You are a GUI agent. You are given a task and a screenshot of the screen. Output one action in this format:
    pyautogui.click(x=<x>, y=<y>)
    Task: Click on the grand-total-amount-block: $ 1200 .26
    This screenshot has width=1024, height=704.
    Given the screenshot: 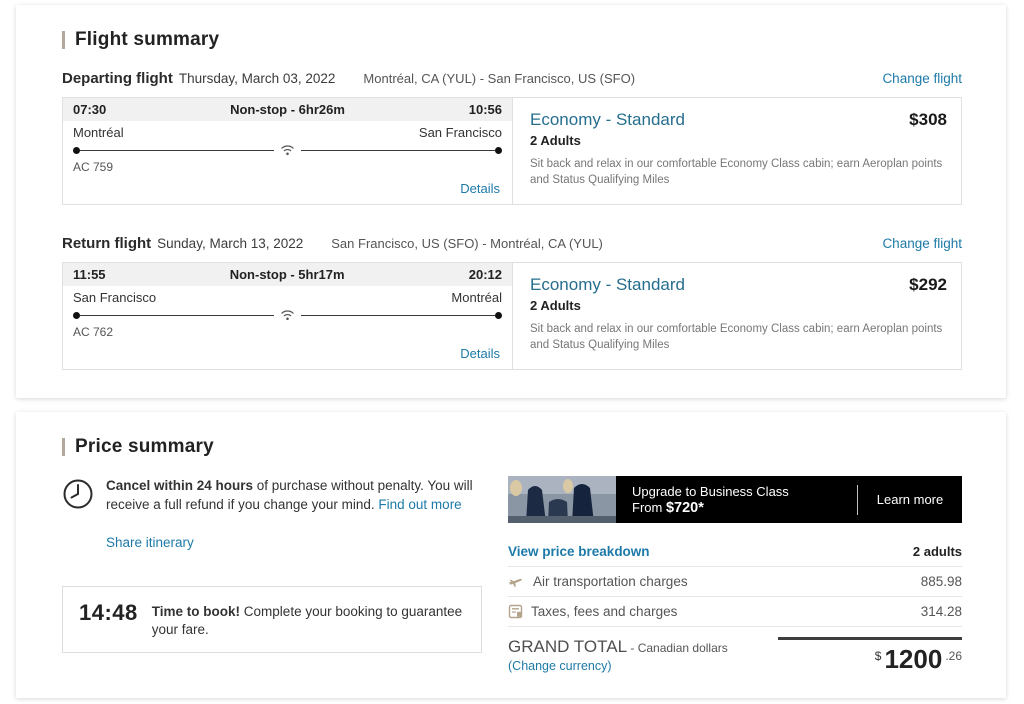 What is the action you would take?
    pyautogui.click(x=870, y=656)
    